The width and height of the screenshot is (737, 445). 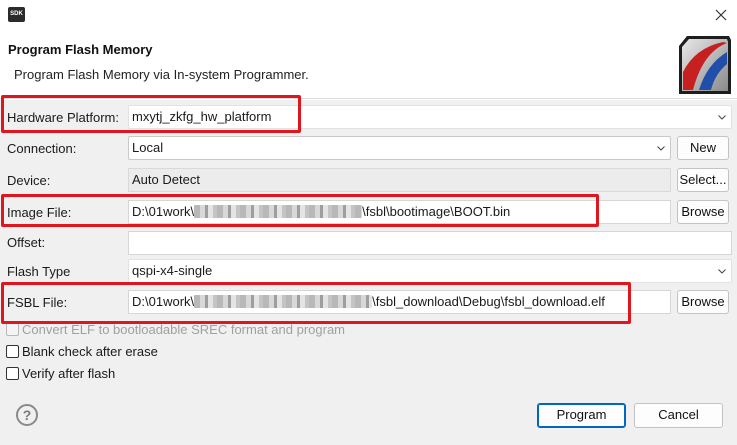 What do you see at coordinates (80, 49) in the screenshot?
I see `dialog-title: Program Flash Memory` at bounding box center [80, 49].